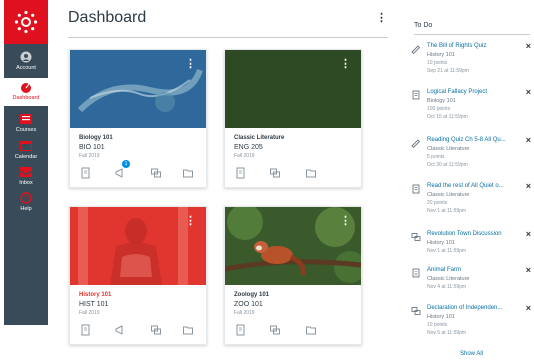  What do you see at coordinates (26, 172) in the screenshot?
I see `inbox-icon` at bounding box center [26, 172].